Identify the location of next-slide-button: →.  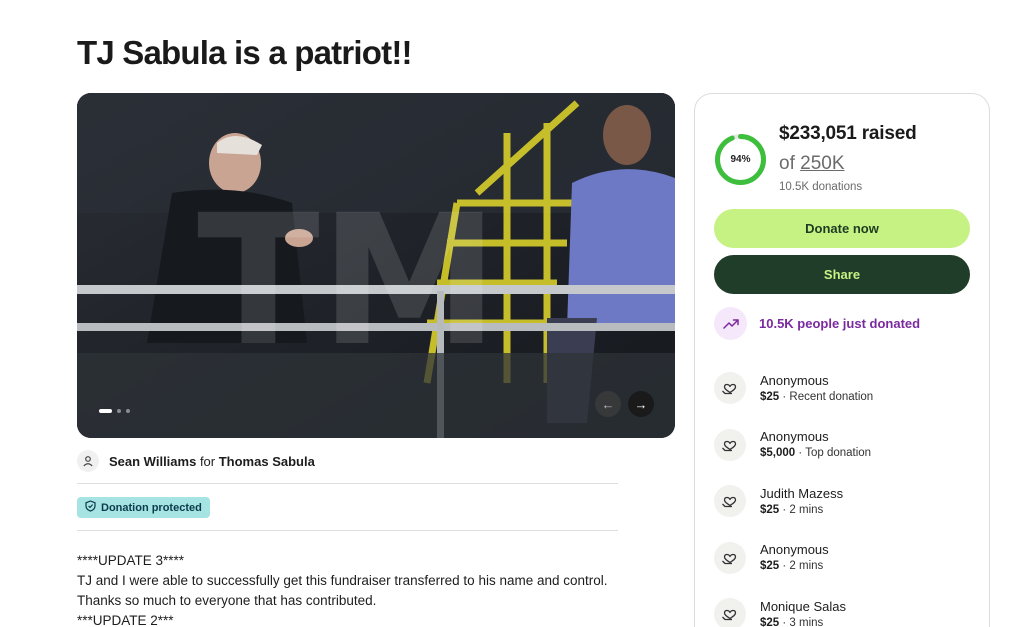
(641, 404).